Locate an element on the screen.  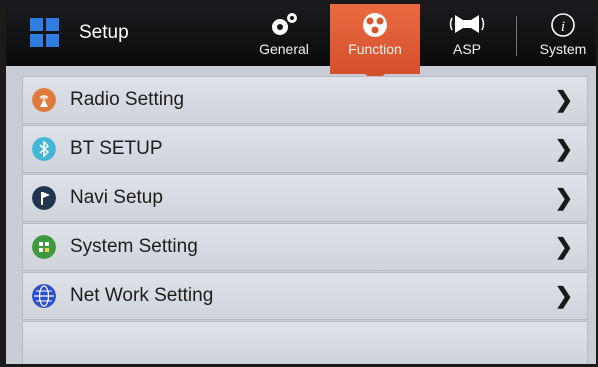
function-icon is located at coordinates (375, 25).